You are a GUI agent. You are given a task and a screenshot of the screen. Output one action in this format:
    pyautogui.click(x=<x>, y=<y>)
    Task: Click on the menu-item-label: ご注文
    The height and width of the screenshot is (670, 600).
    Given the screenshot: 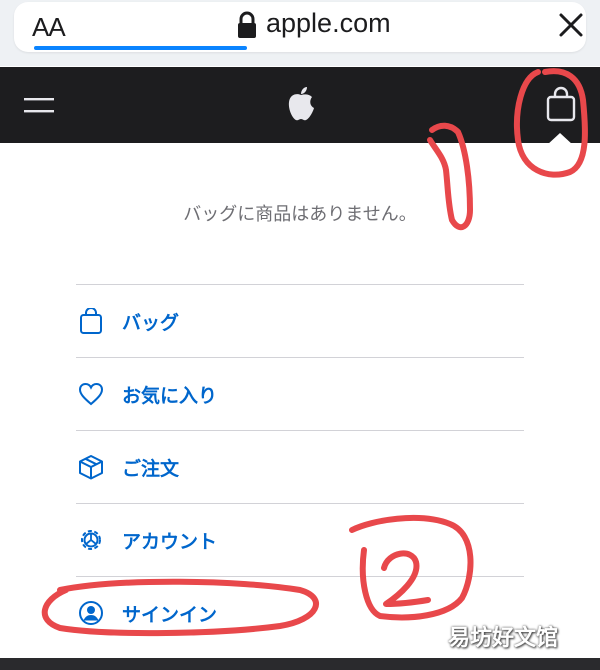 What is the action you would take?
    pyautogui.click(x=151, y=469)
    